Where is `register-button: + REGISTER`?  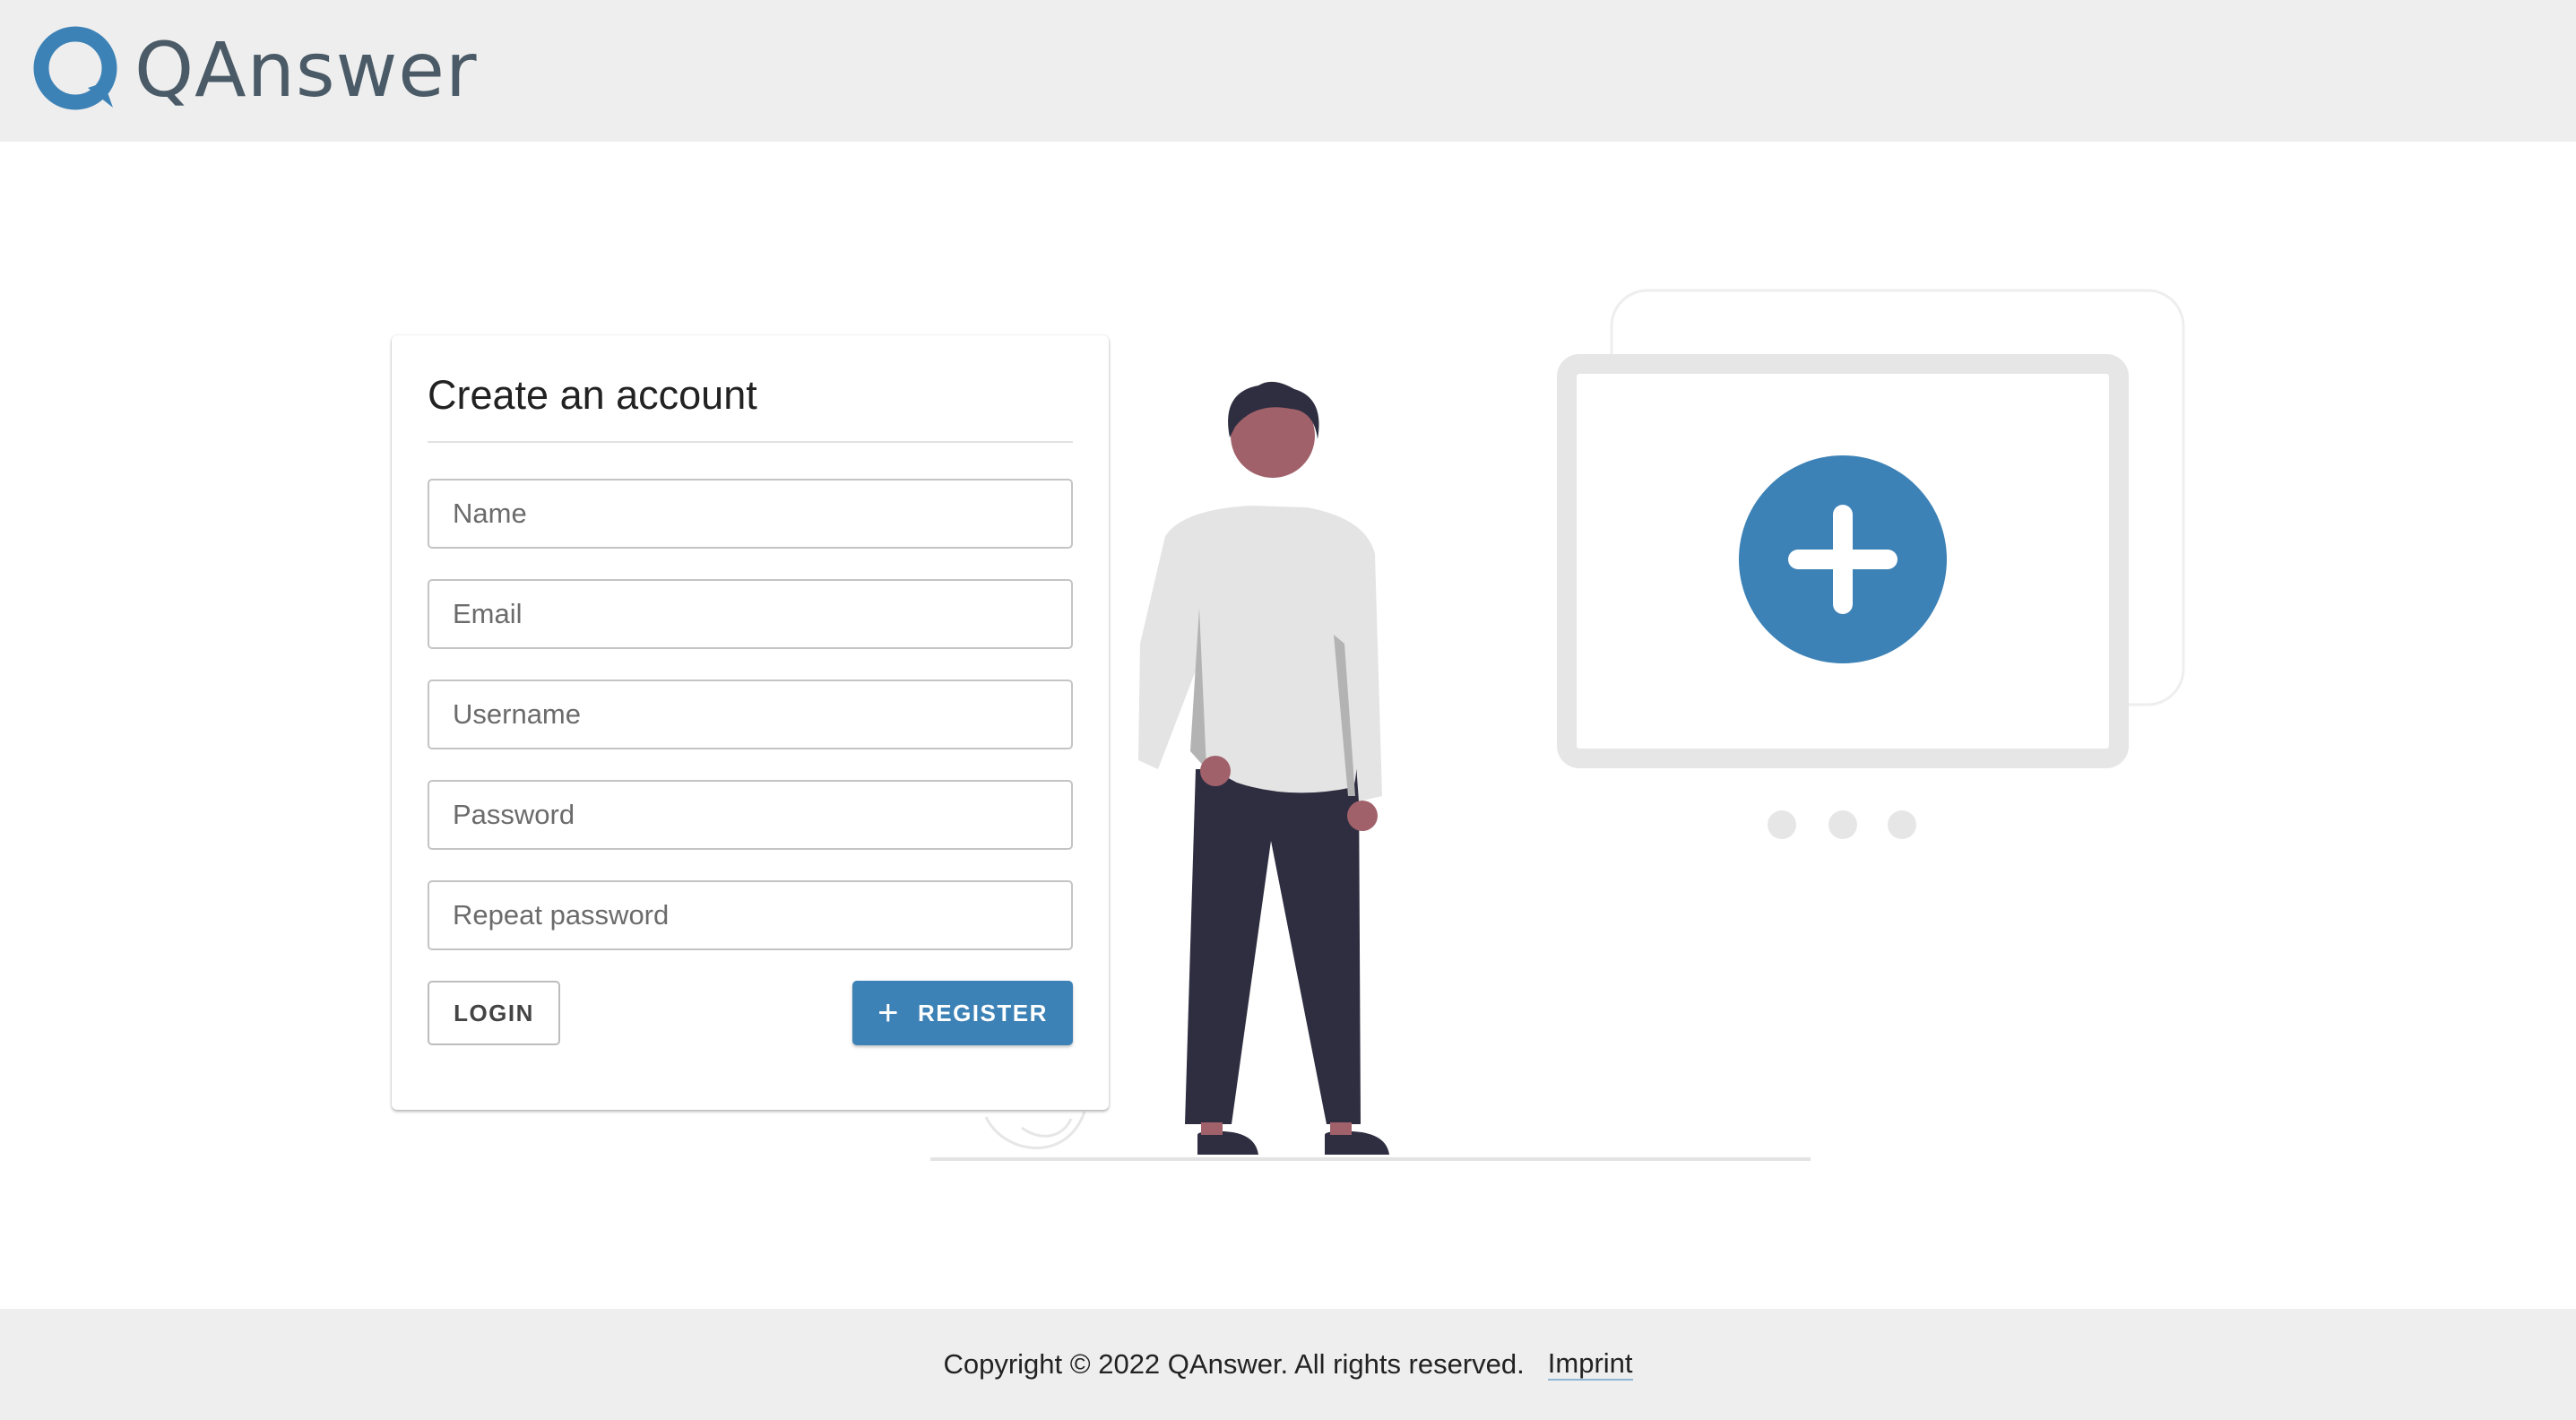 register-button: + REGISTER is located at coordinates (962, 1013).